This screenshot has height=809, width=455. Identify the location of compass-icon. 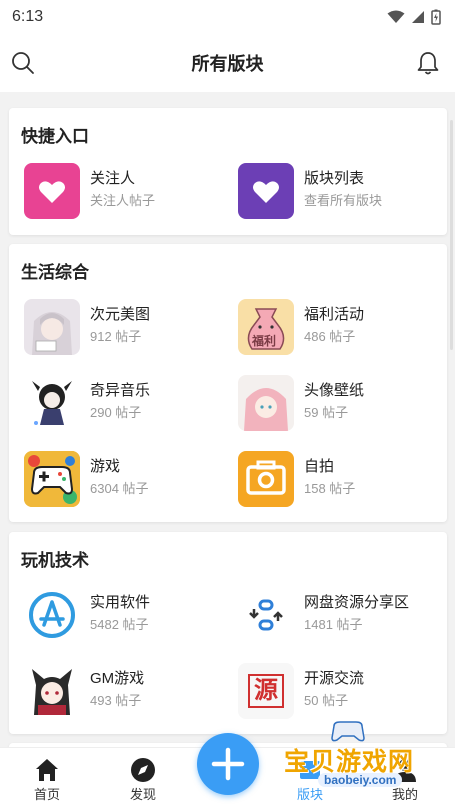
(143, 770).